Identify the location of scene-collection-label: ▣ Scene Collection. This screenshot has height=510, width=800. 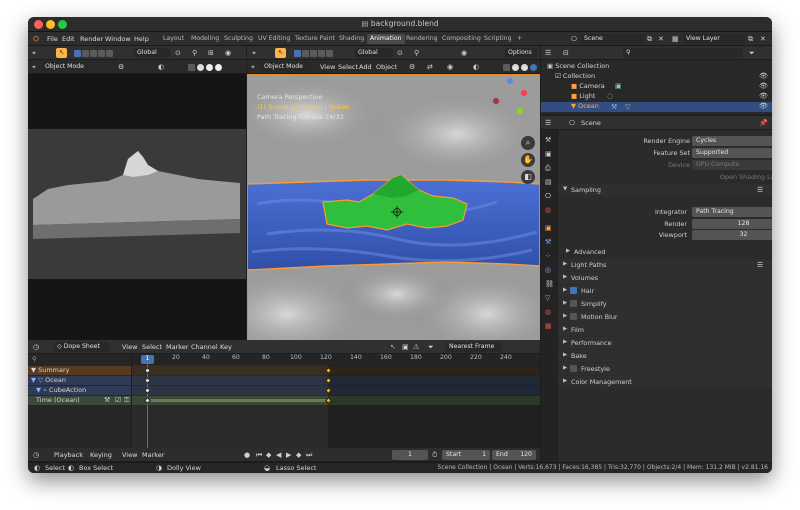
(578, 66).